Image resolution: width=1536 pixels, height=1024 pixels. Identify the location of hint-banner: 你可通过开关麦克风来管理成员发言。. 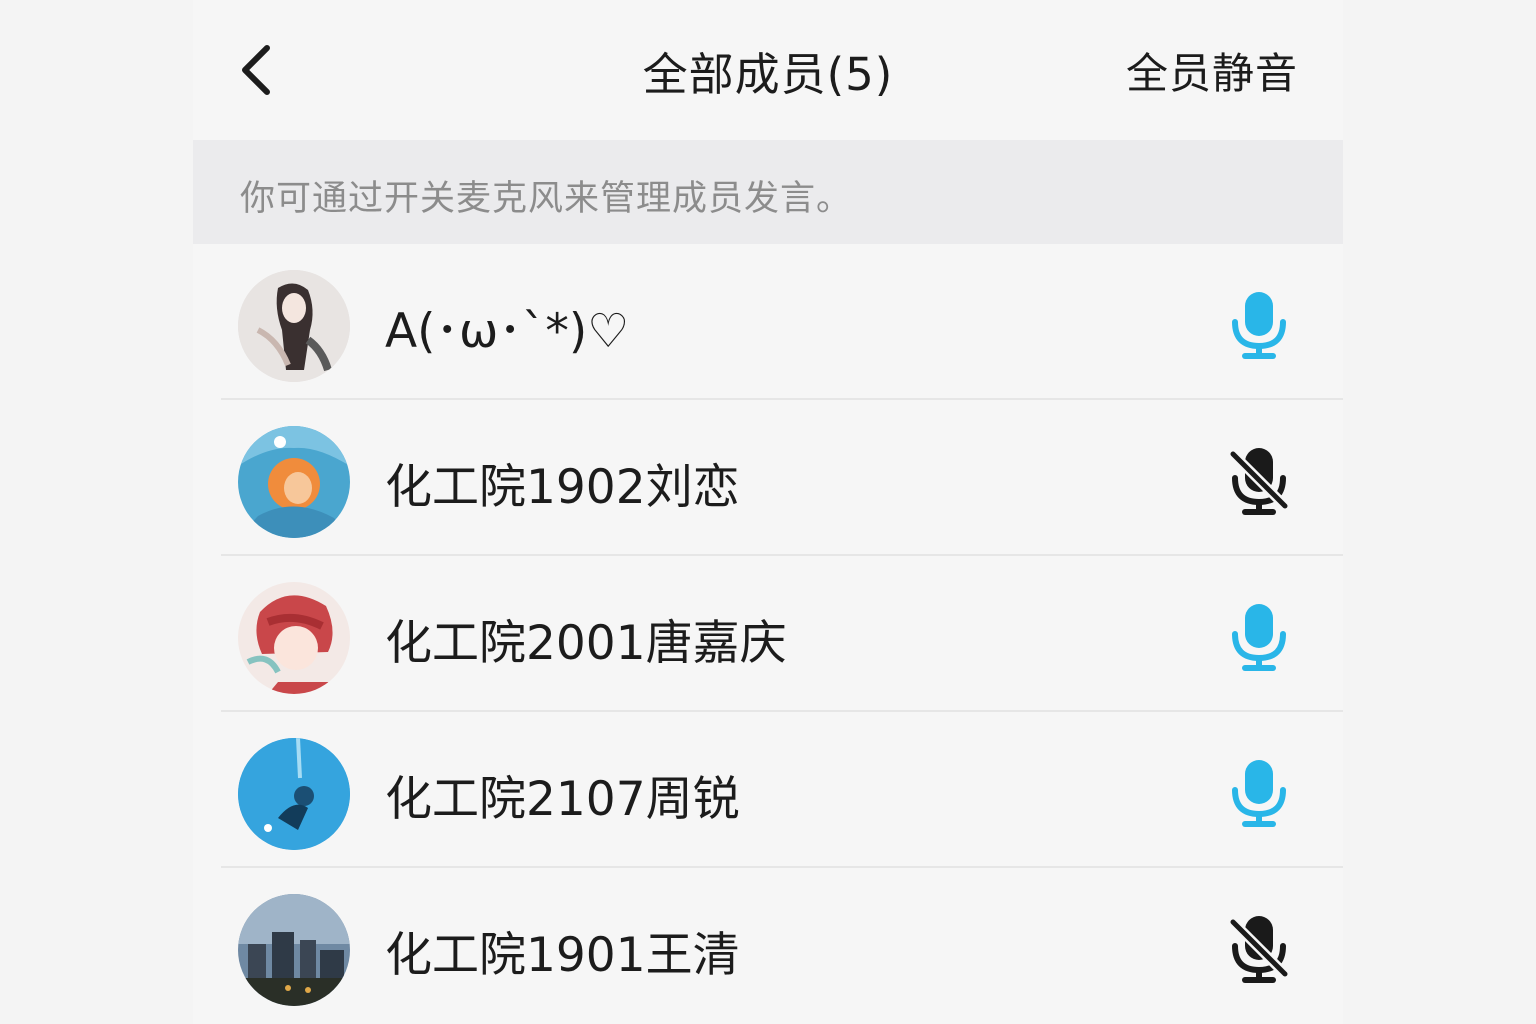
(768, 192).